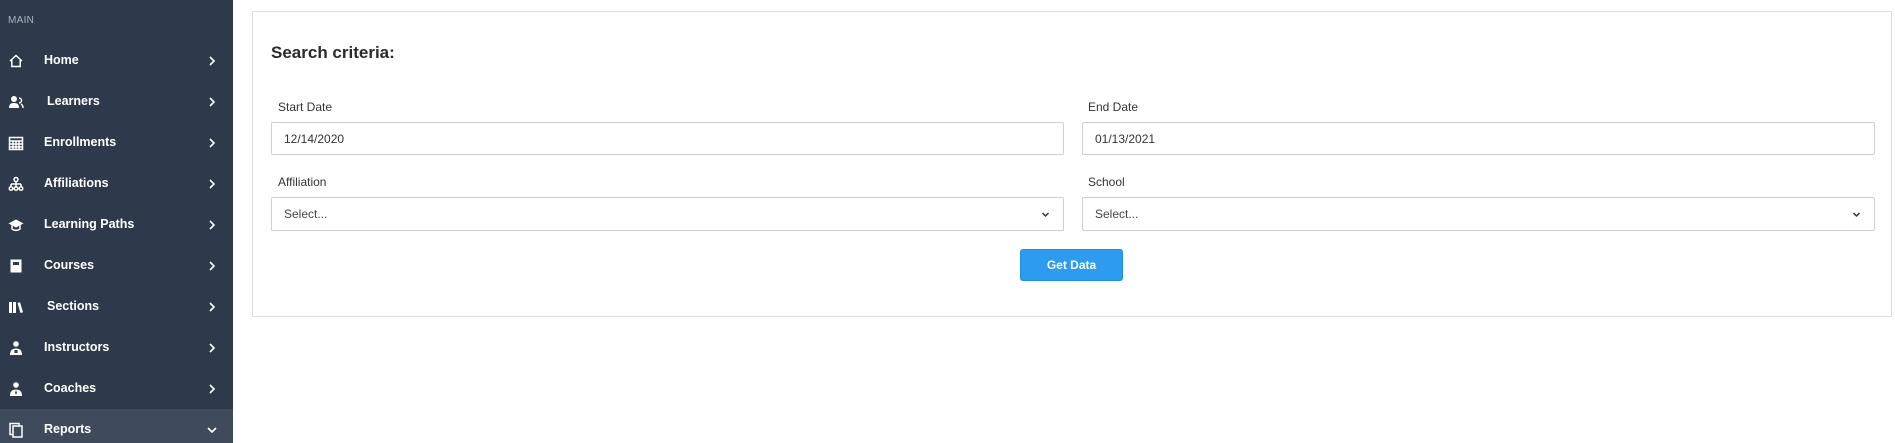 The width and height of the screenshot is (1895, 443). I want to click on sidebar-item-instructors: Instructors, so click(116, 347).